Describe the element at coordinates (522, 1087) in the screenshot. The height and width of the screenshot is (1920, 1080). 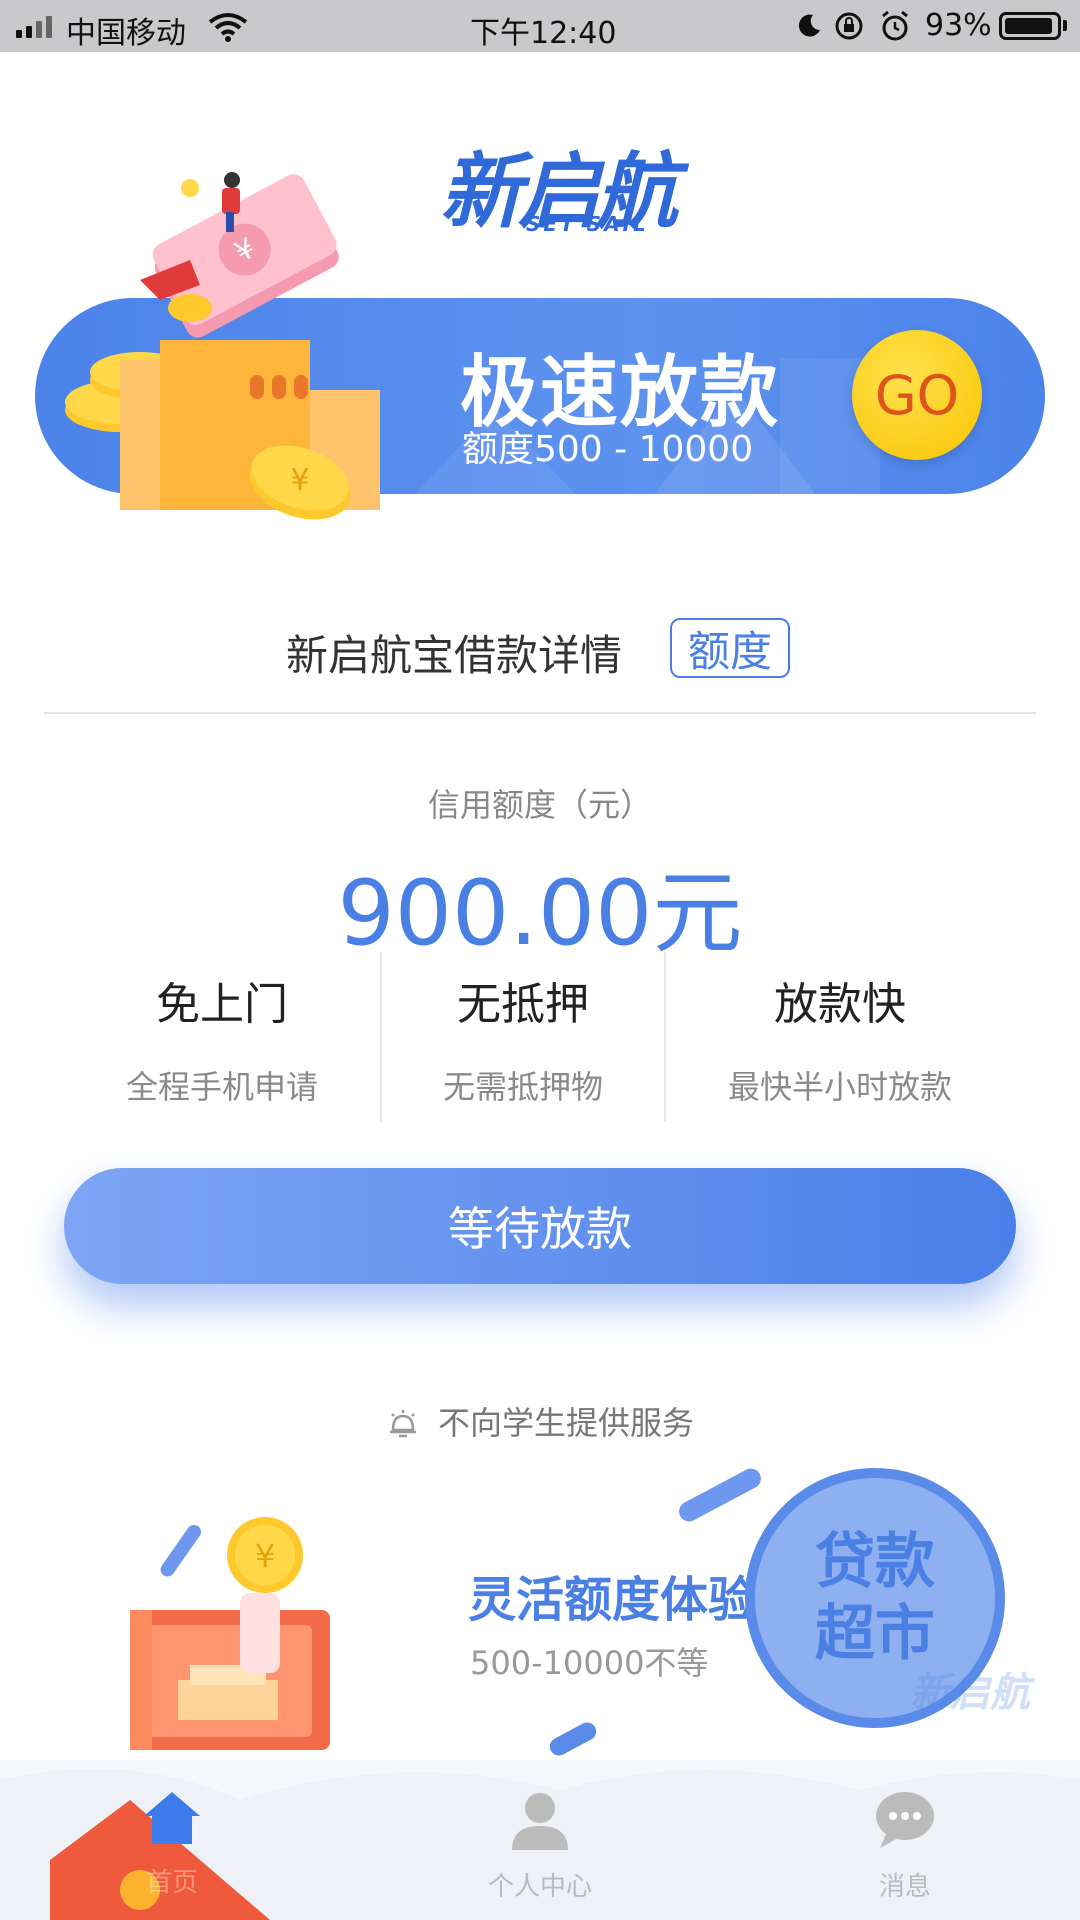
I see `feature-desc-2: 无需抵押物` at that location.